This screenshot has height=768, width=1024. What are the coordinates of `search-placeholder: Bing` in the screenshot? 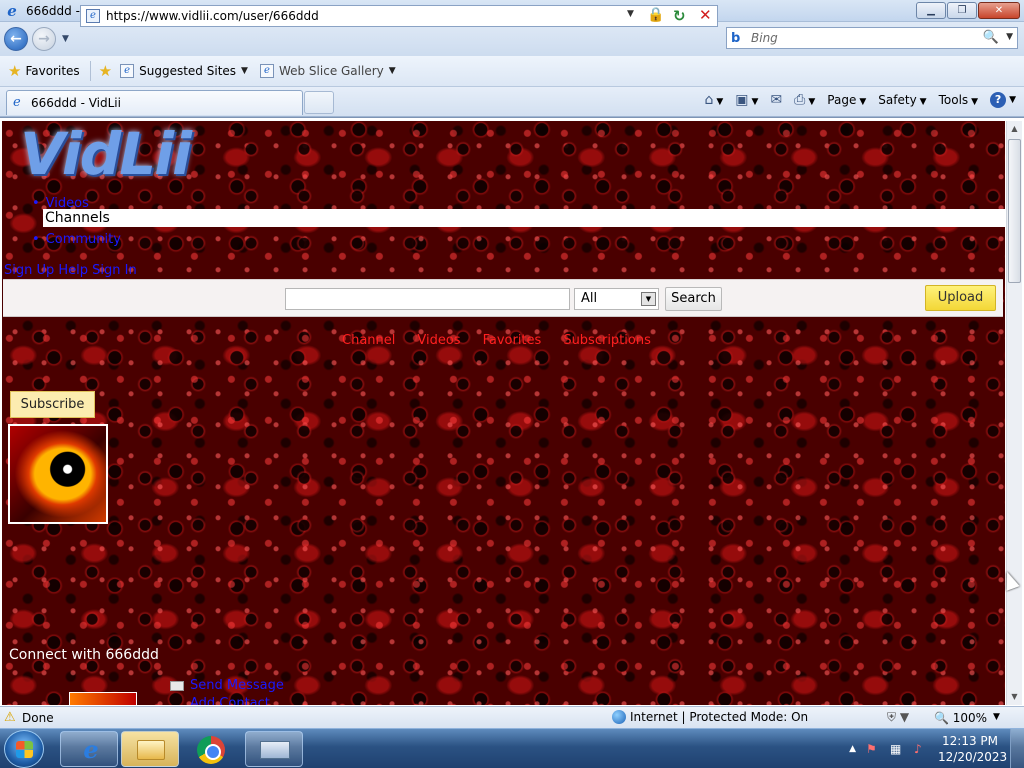 It's located at (764, 38).